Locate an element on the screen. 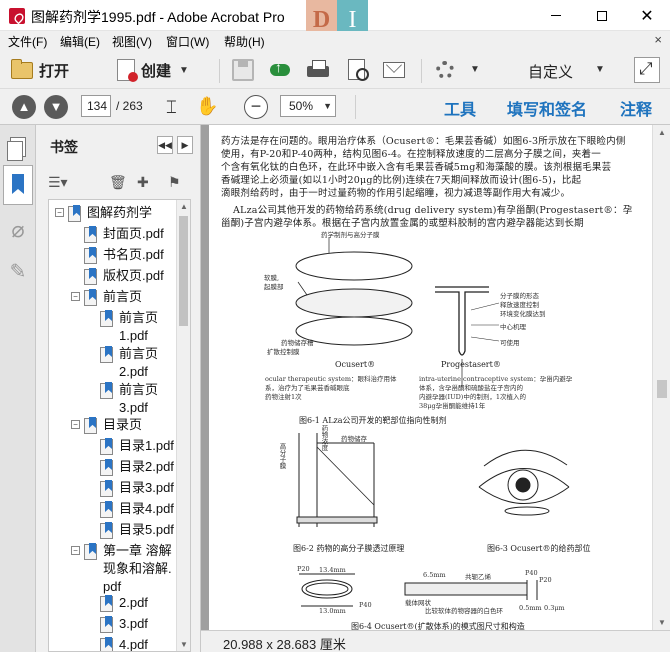  bookmark-item: 目录1.pdf is located at coordinates (137, 446).